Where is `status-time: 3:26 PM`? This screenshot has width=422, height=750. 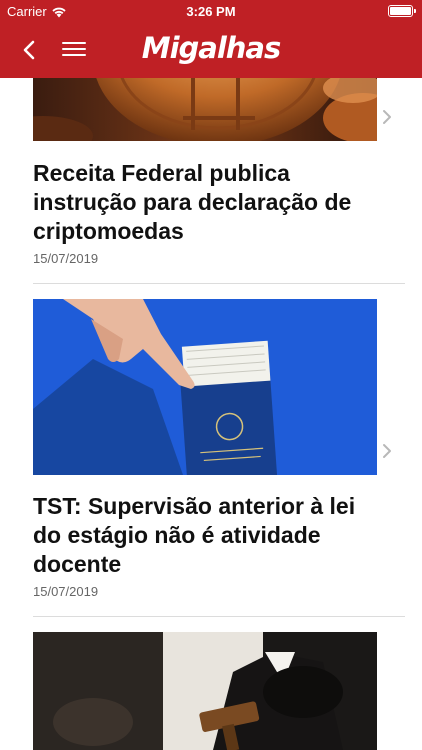 status-time: 3:26 PM is located at coordinates (211, 11).